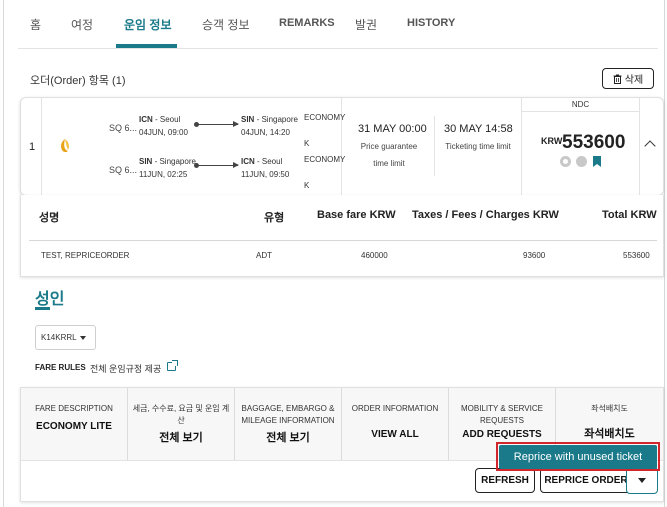  What do you see at coordinates (307, 23) in the screenshot?
I see `tab-remarks: REMARKS` at bounding box center [307, 23].